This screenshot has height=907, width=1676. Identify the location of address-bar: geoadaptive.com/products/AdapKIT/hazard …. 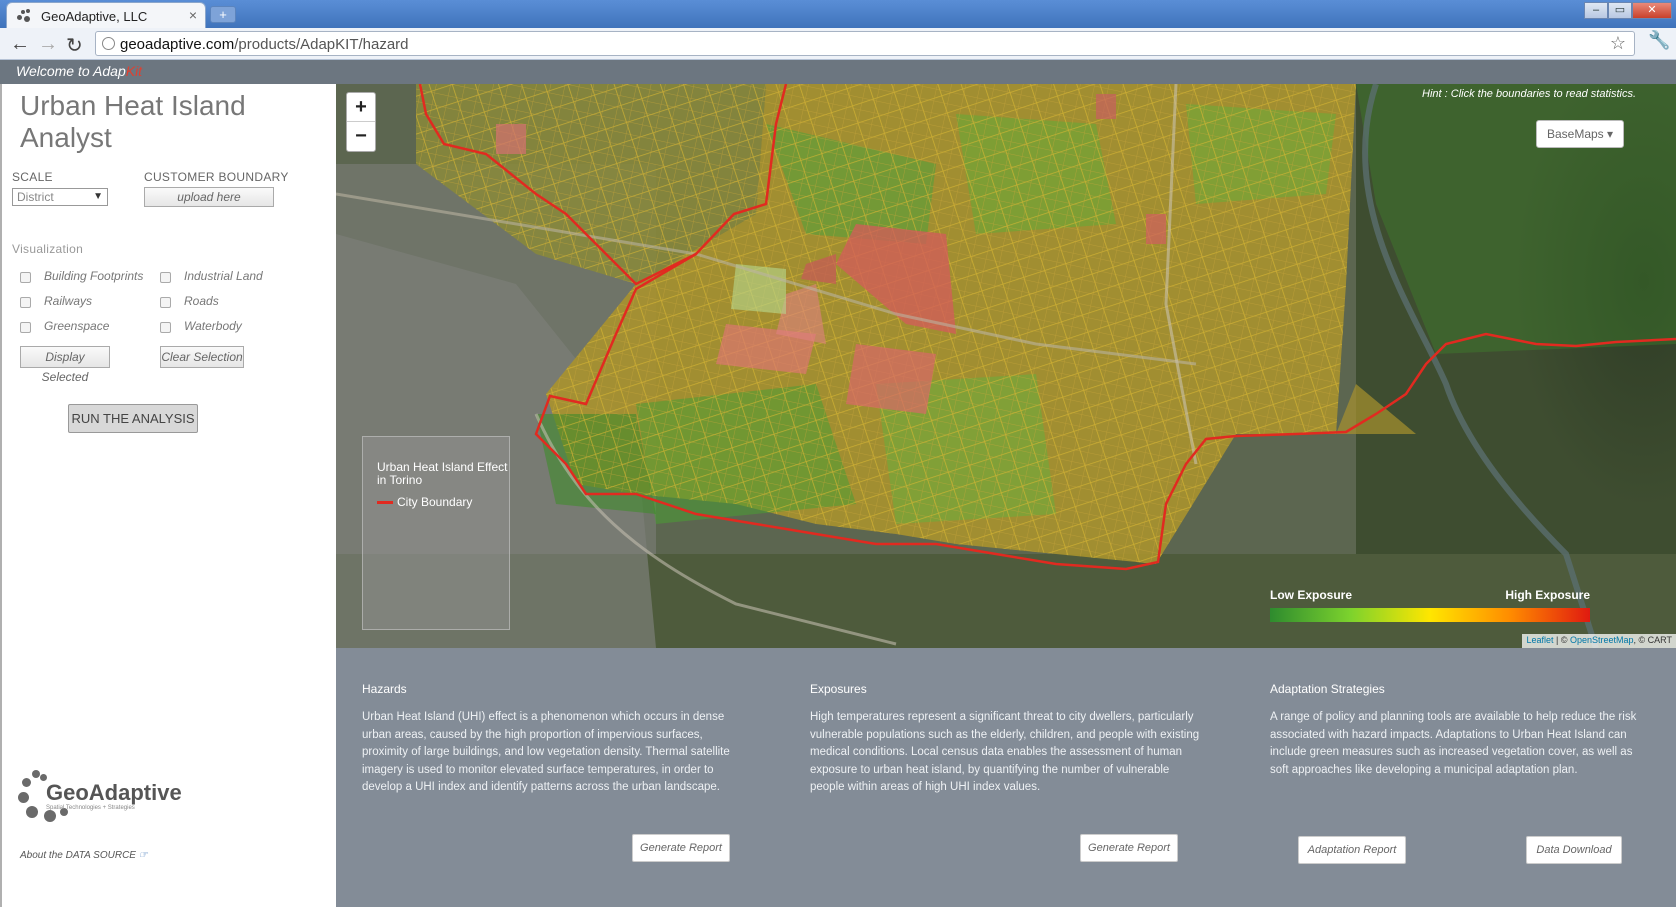
(865, 43).